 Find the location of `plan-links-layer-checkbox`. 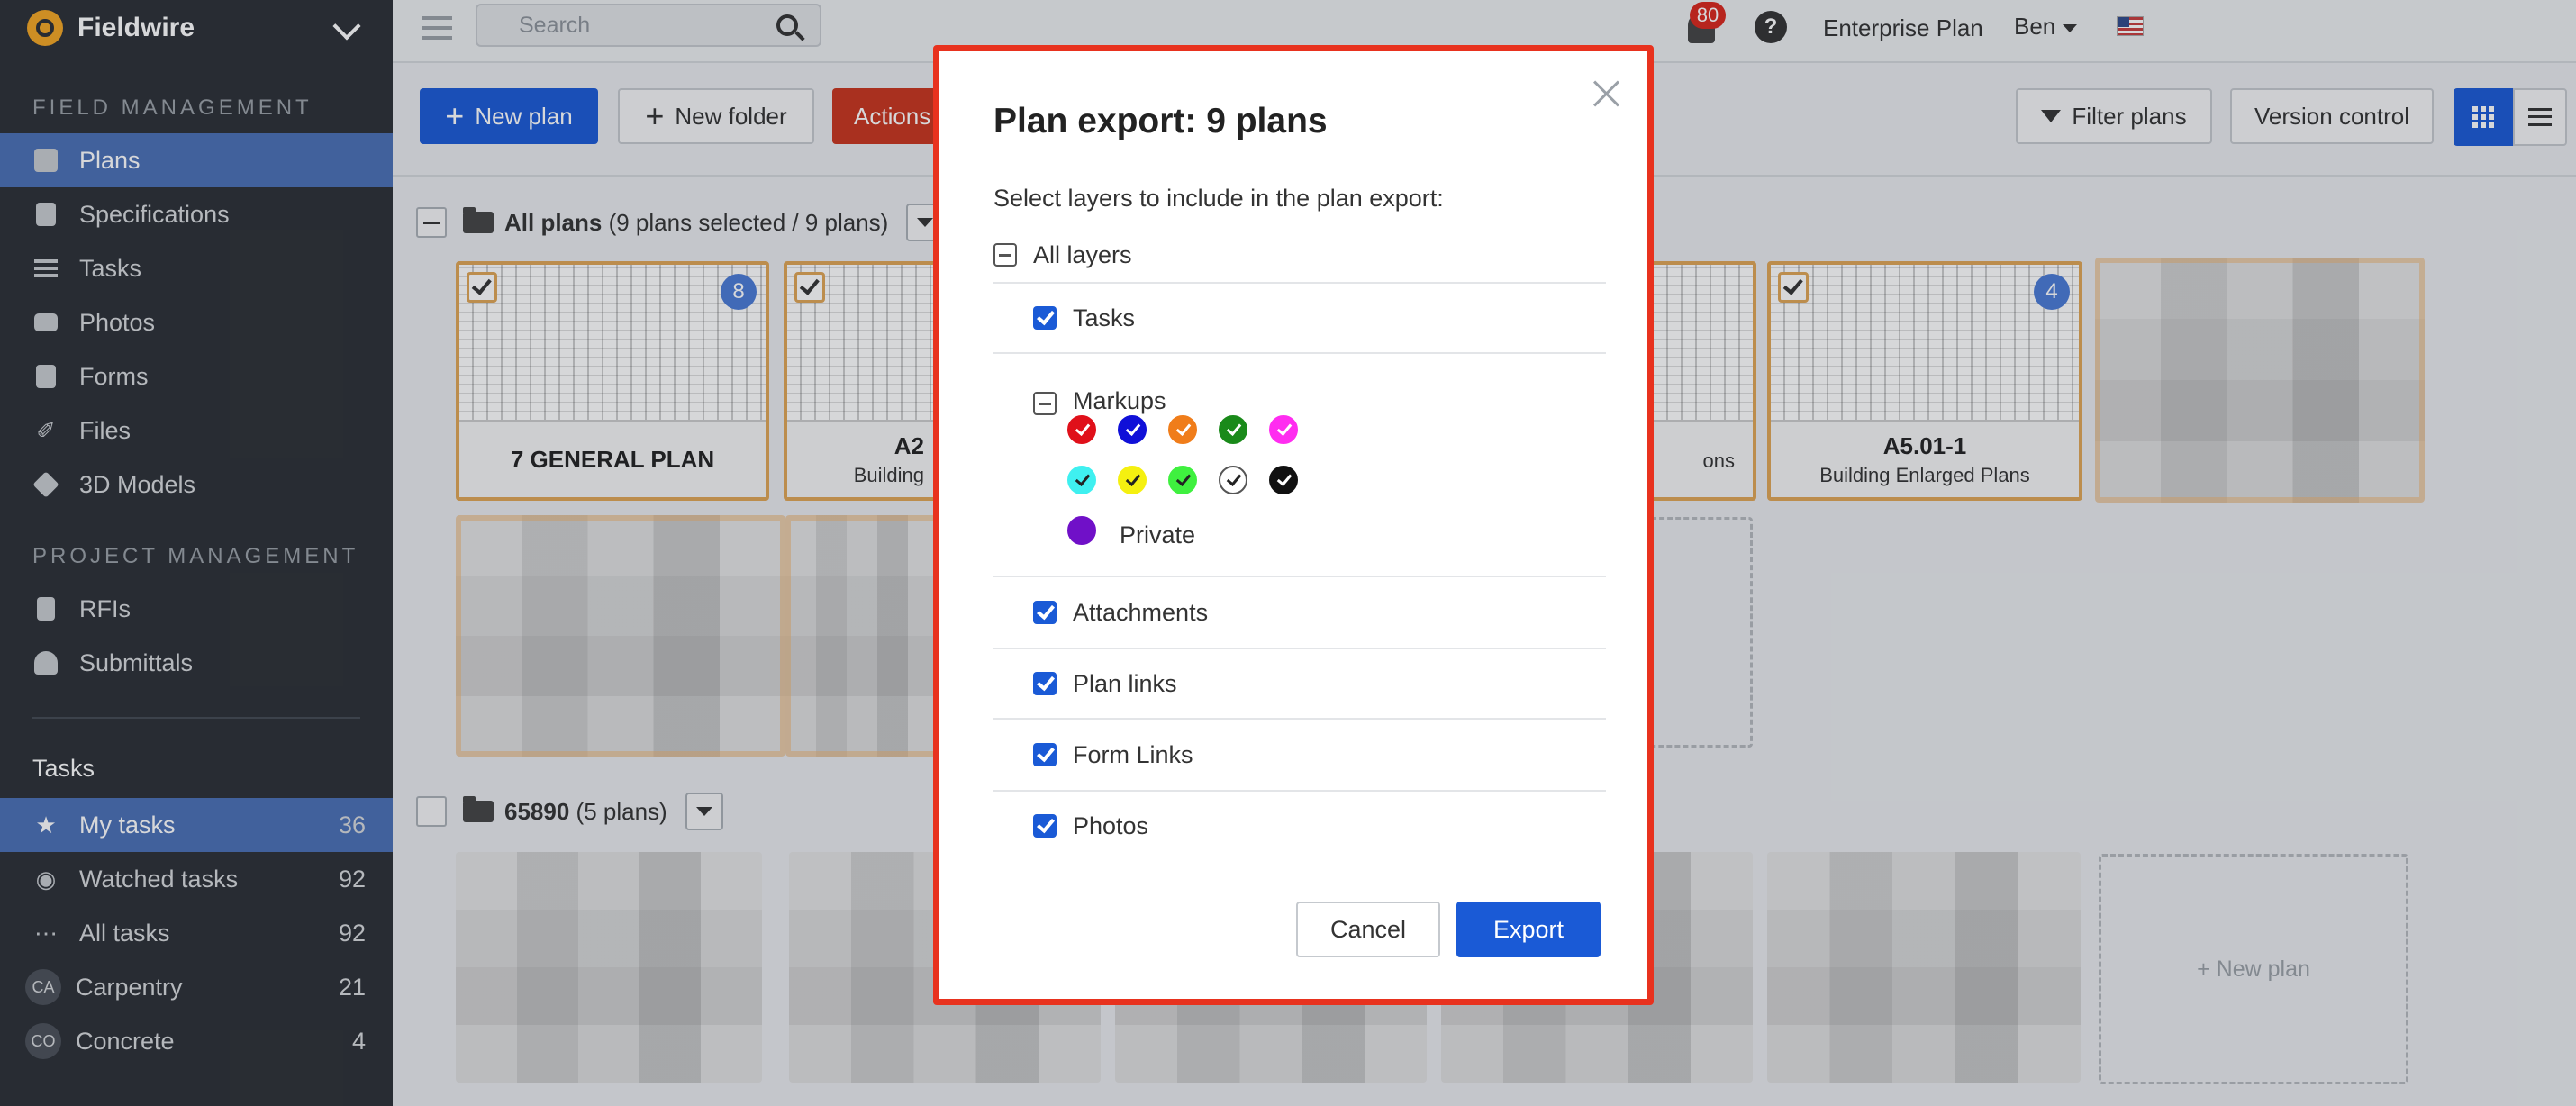

plan-links-layer-checkbox is located at coordinates (1045, 683).